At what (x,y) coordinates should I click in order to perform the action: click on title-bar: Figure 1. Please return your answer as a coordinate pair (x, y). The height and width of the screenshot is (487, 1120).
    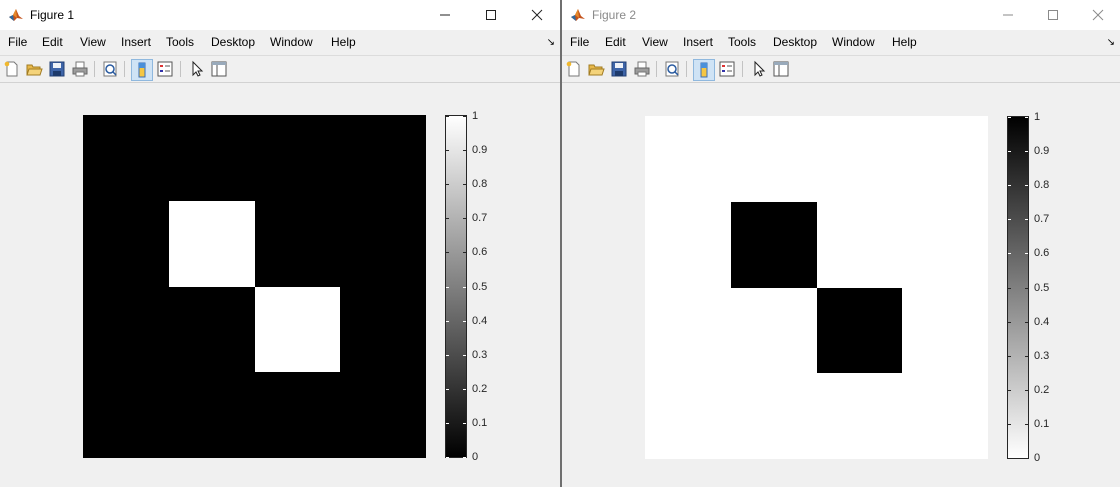
    Looking at the image, I should click on (280, 15).